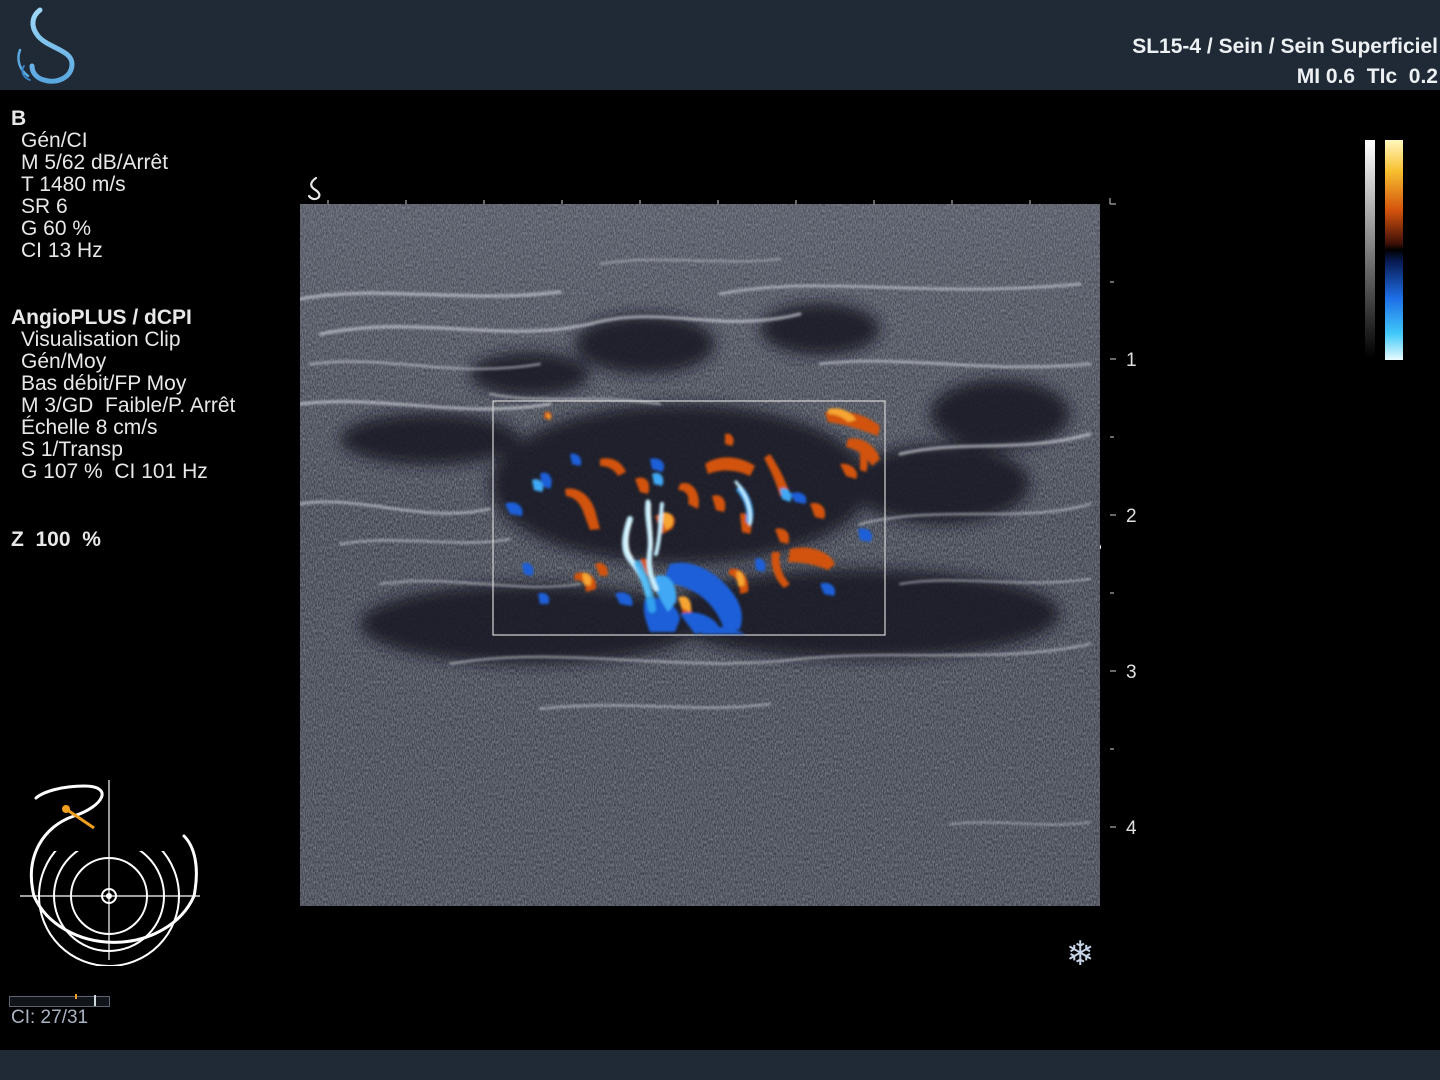  Describe the element at coordinates (1384, 250) in the screenshot. I see `doppler-color-bar` at that location.